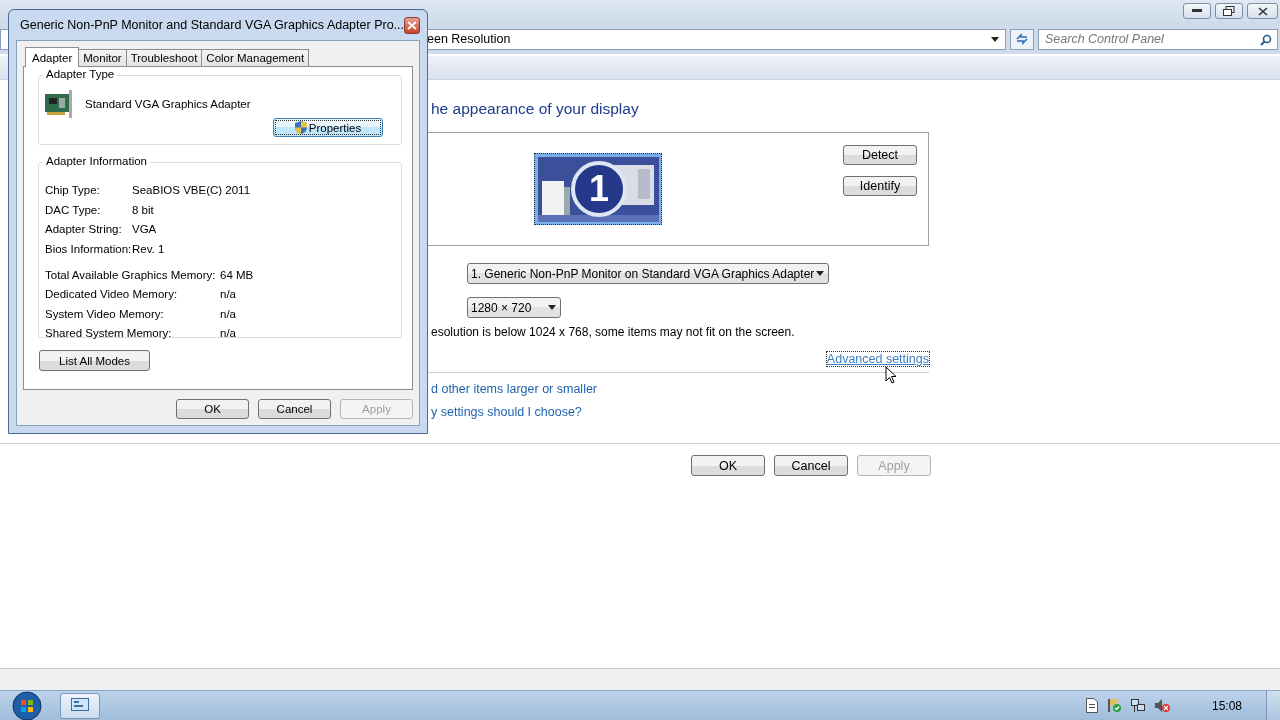 The image size is (1280, 720). I want to click on advanced-settings-link: Advanced settings, so click(877, 359).